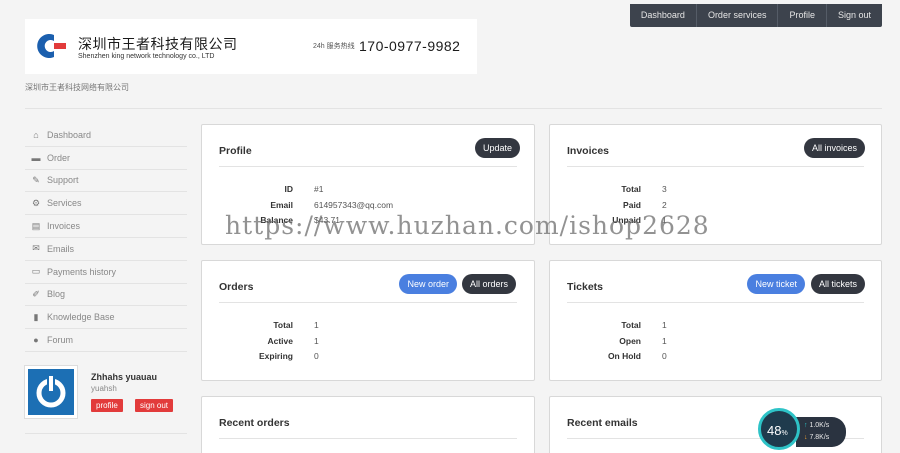 Image resolution: width=900 pixels, height=453 pixels. Describe the element at coordinates (61, 248) in the screenshot. I see `sidebar-item-label: Emails` at that location.